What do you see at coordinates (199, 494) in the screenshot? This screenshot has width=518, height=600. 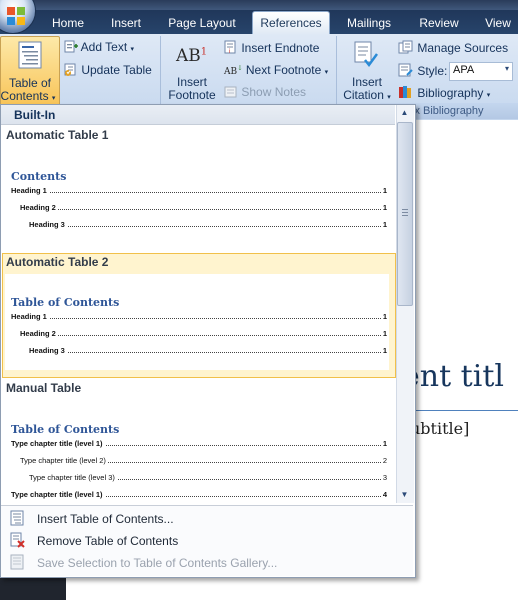 I see `toc-line: Type chapter title (level 1) 4` at bounding box center [199, 494].